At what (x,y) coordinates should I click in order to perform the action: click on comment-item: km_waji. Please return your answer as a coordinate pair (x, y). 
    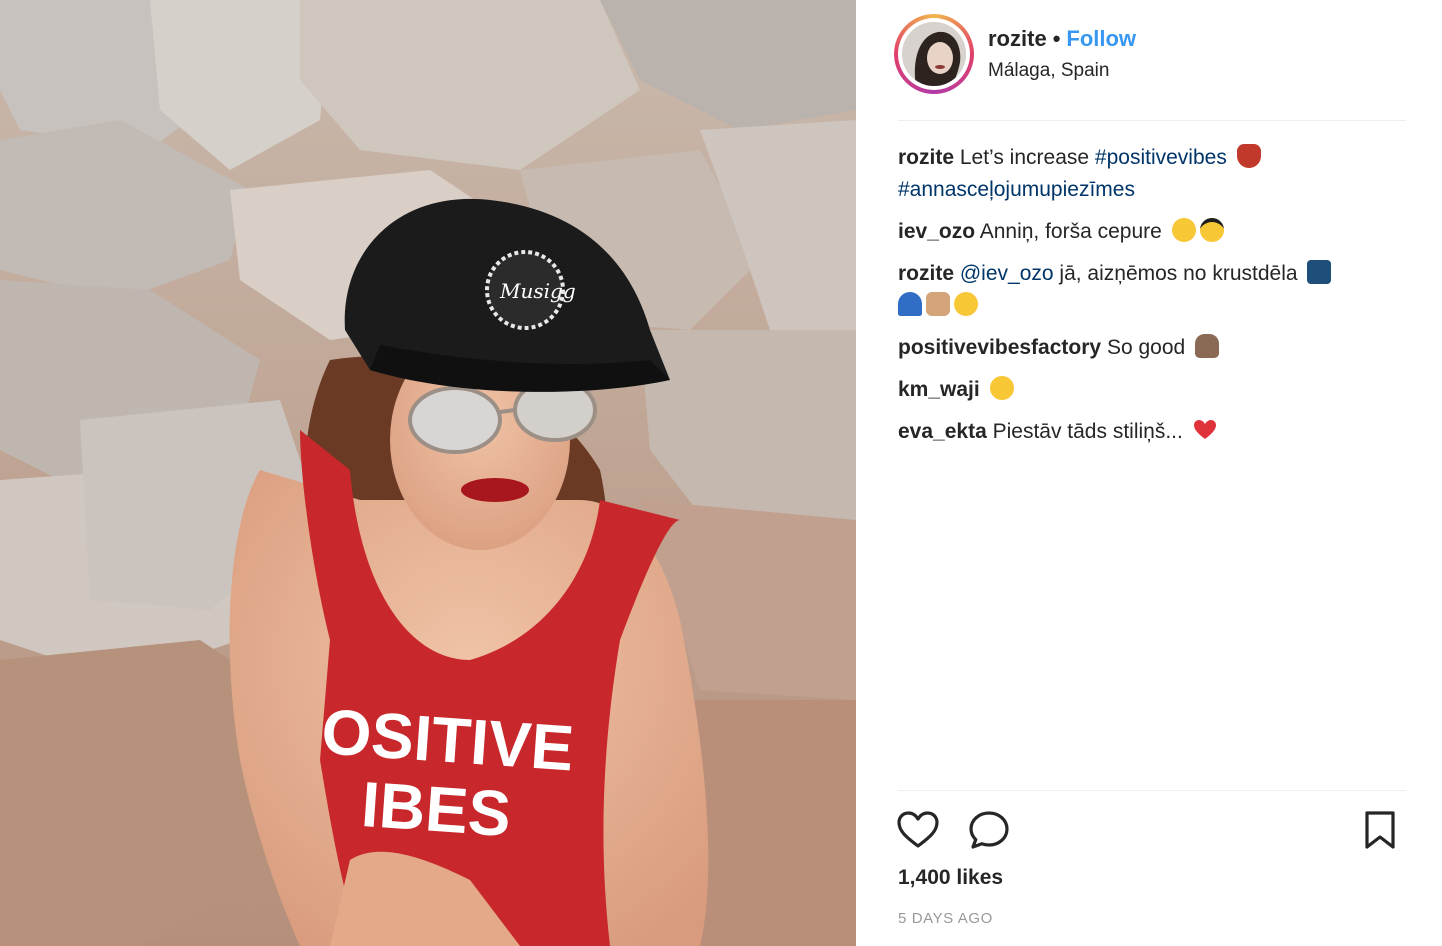
    Looking at the image, I should click on (1158, 390).